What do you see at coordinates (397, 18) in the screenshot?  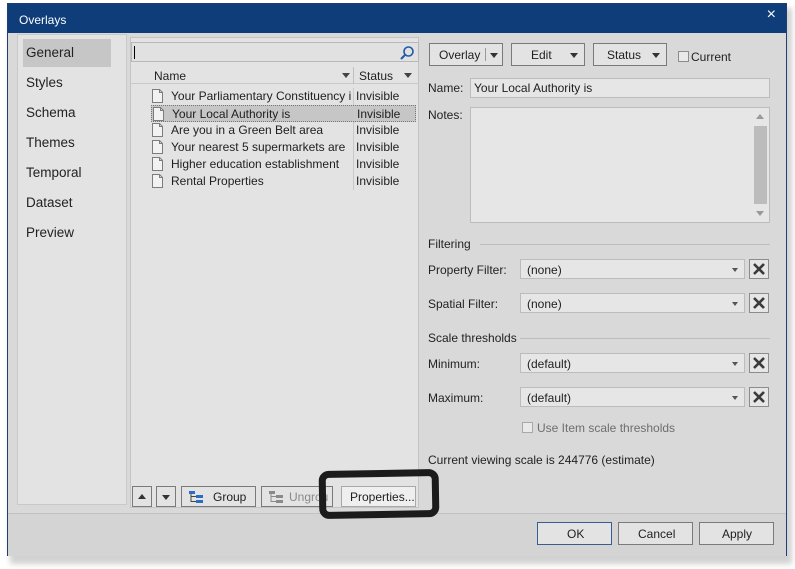 I see `title-bar: Overlays ×` at bounding box center [397, 18].